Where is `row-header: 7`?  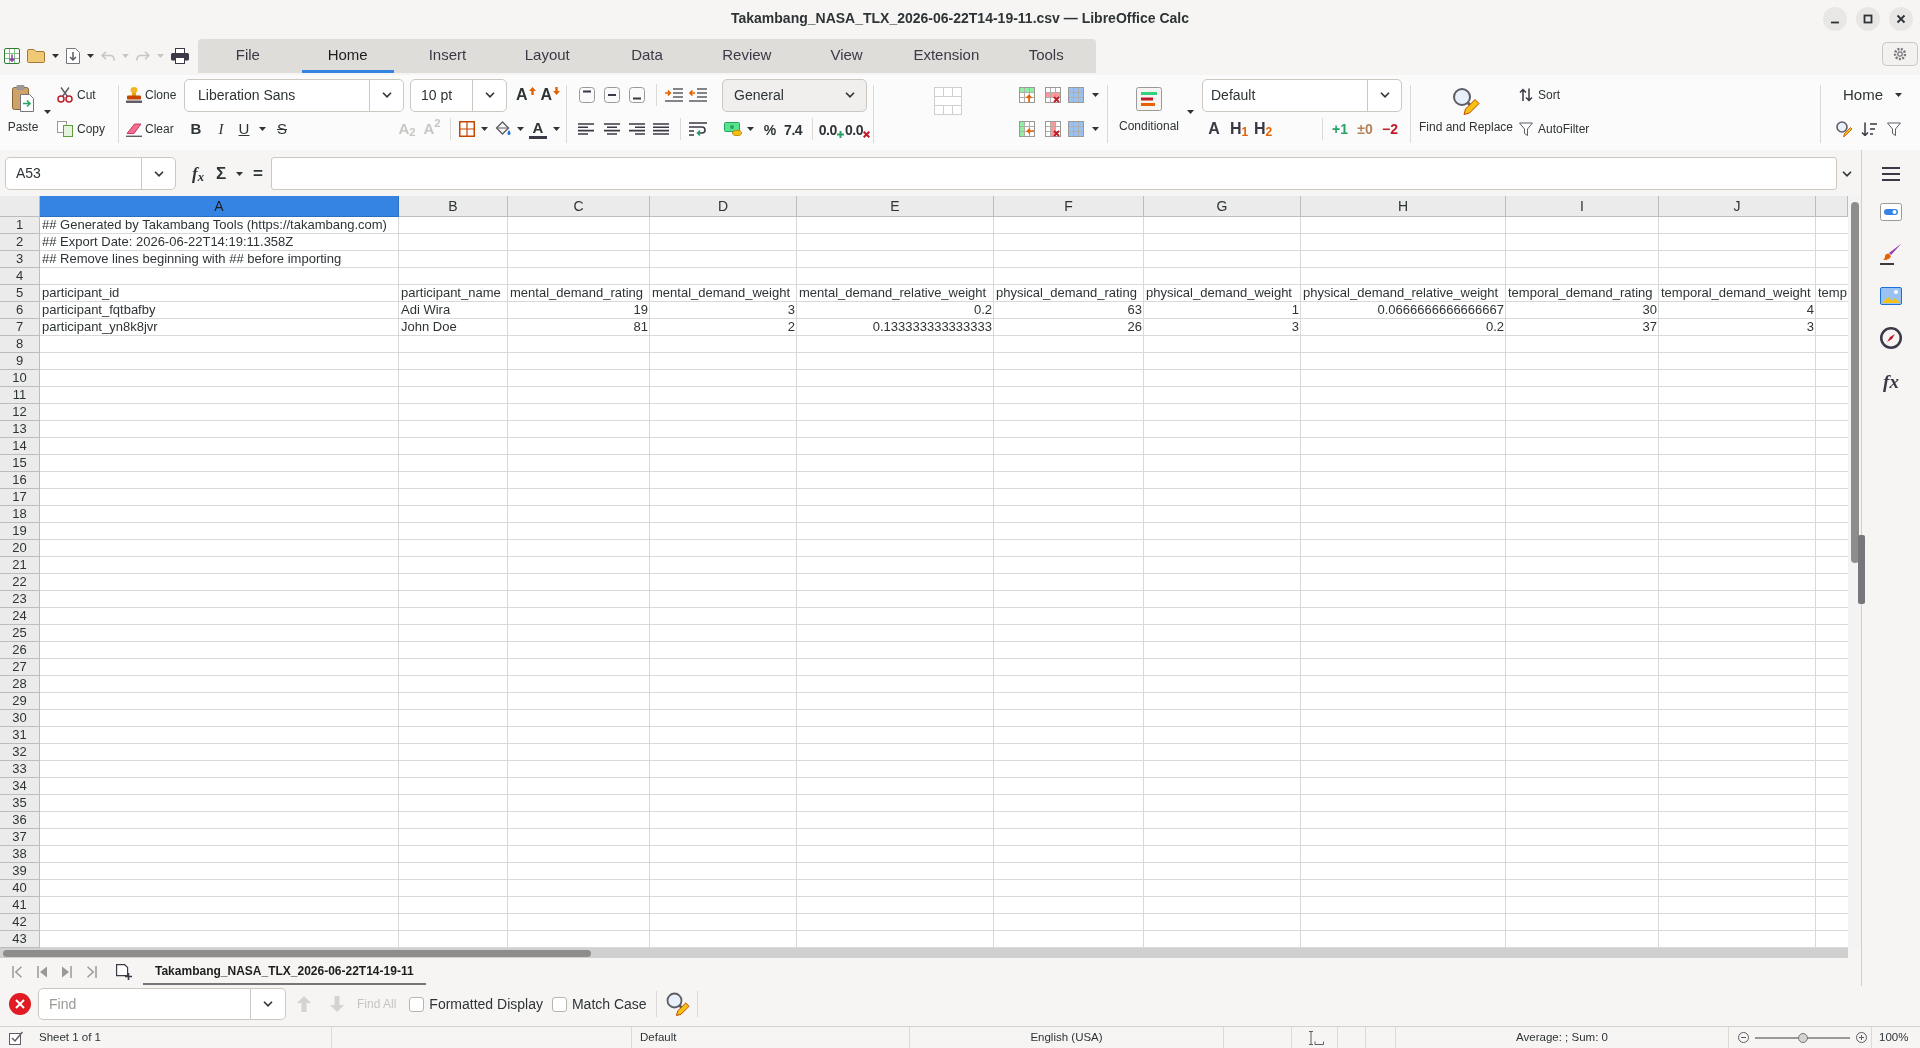
row-header: 7 is located at coordinates (20, 327).